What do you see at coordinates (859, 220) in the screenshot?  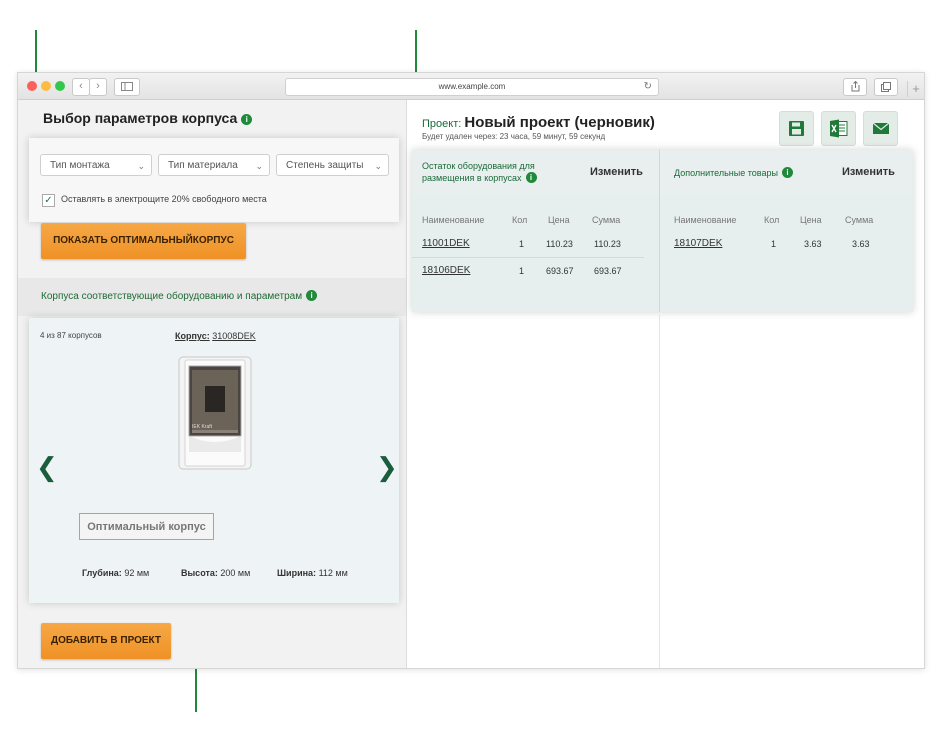 I see `col-sum: Сумма` at bounding box center [859, 220].